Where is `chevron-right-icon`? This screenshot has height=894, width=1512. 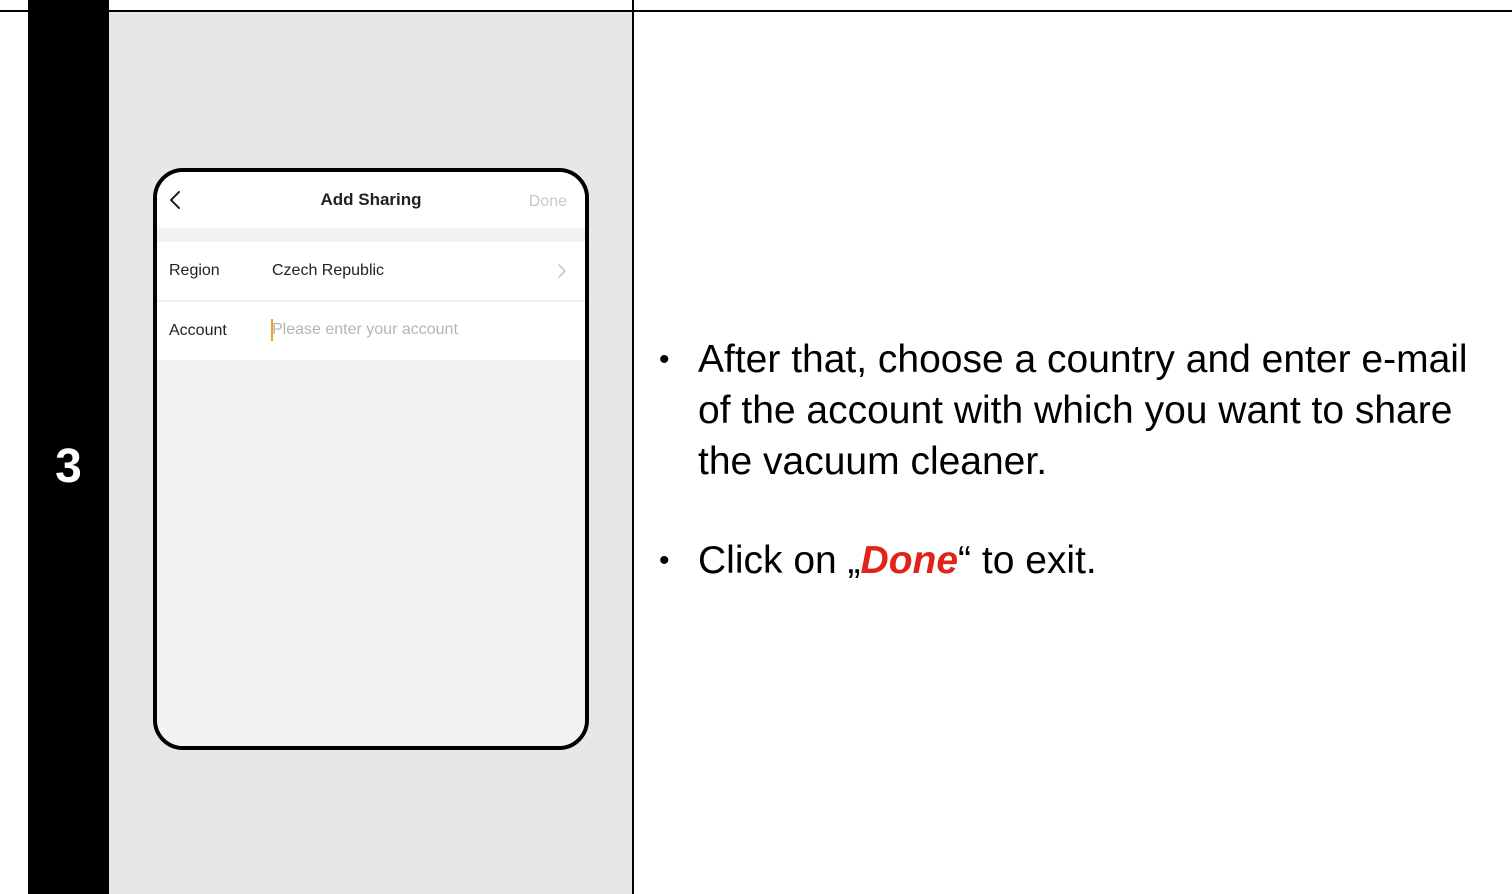 chevron-right-icon is located at coordinates (562, 271).